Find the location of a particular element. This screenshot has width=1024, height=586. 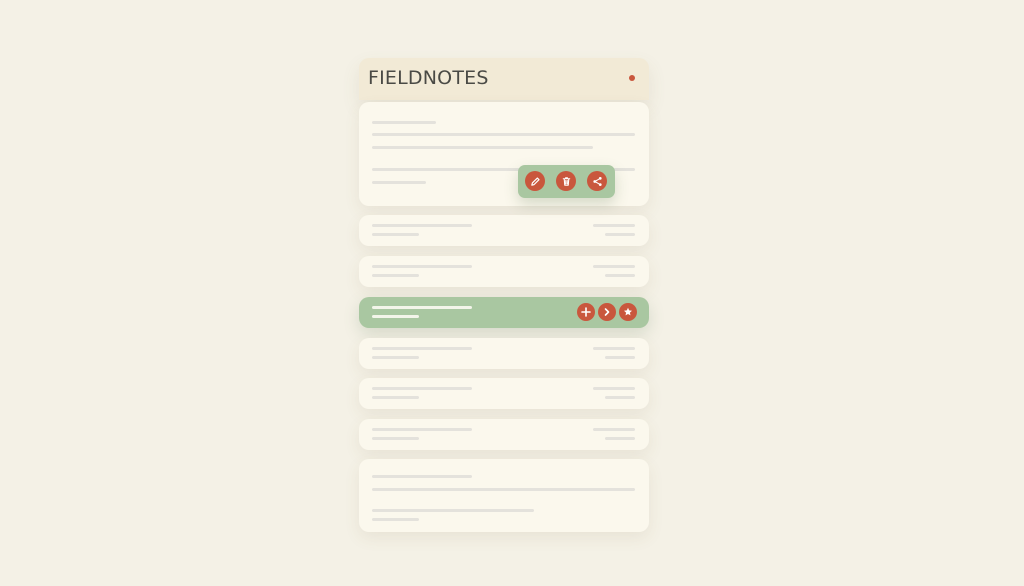

status-dot is located at coordinates (632, 78).